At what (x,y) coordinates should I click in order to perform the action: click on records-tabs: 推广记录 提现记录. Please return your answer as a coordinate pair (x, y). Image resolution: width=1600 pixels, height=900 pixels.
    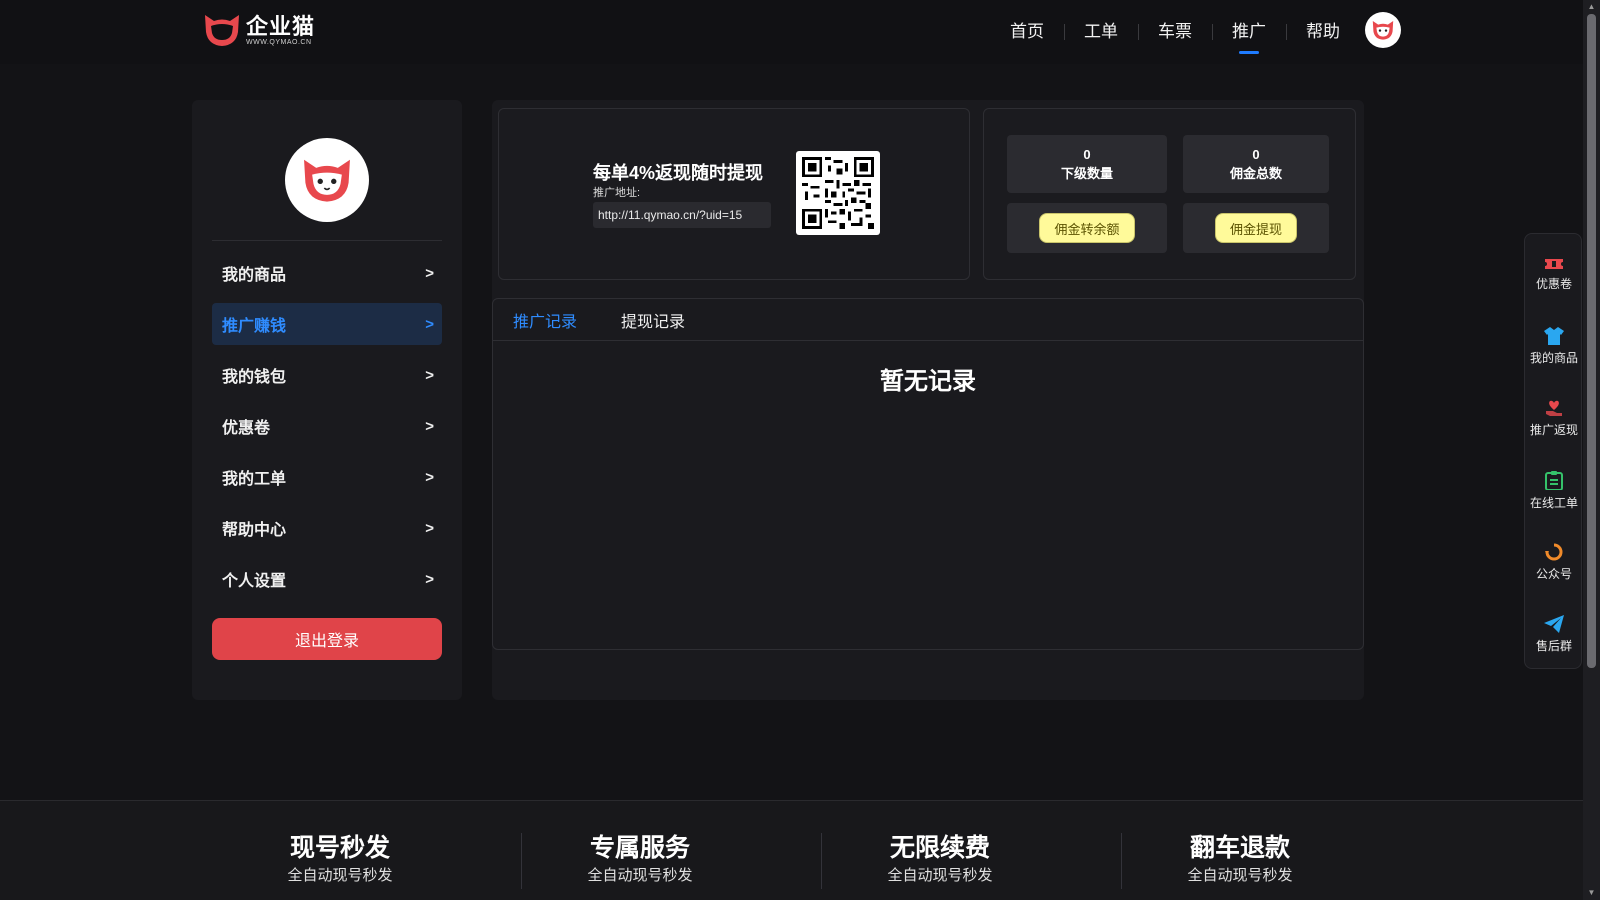
    Looking at the image, I should click on (928, 320).